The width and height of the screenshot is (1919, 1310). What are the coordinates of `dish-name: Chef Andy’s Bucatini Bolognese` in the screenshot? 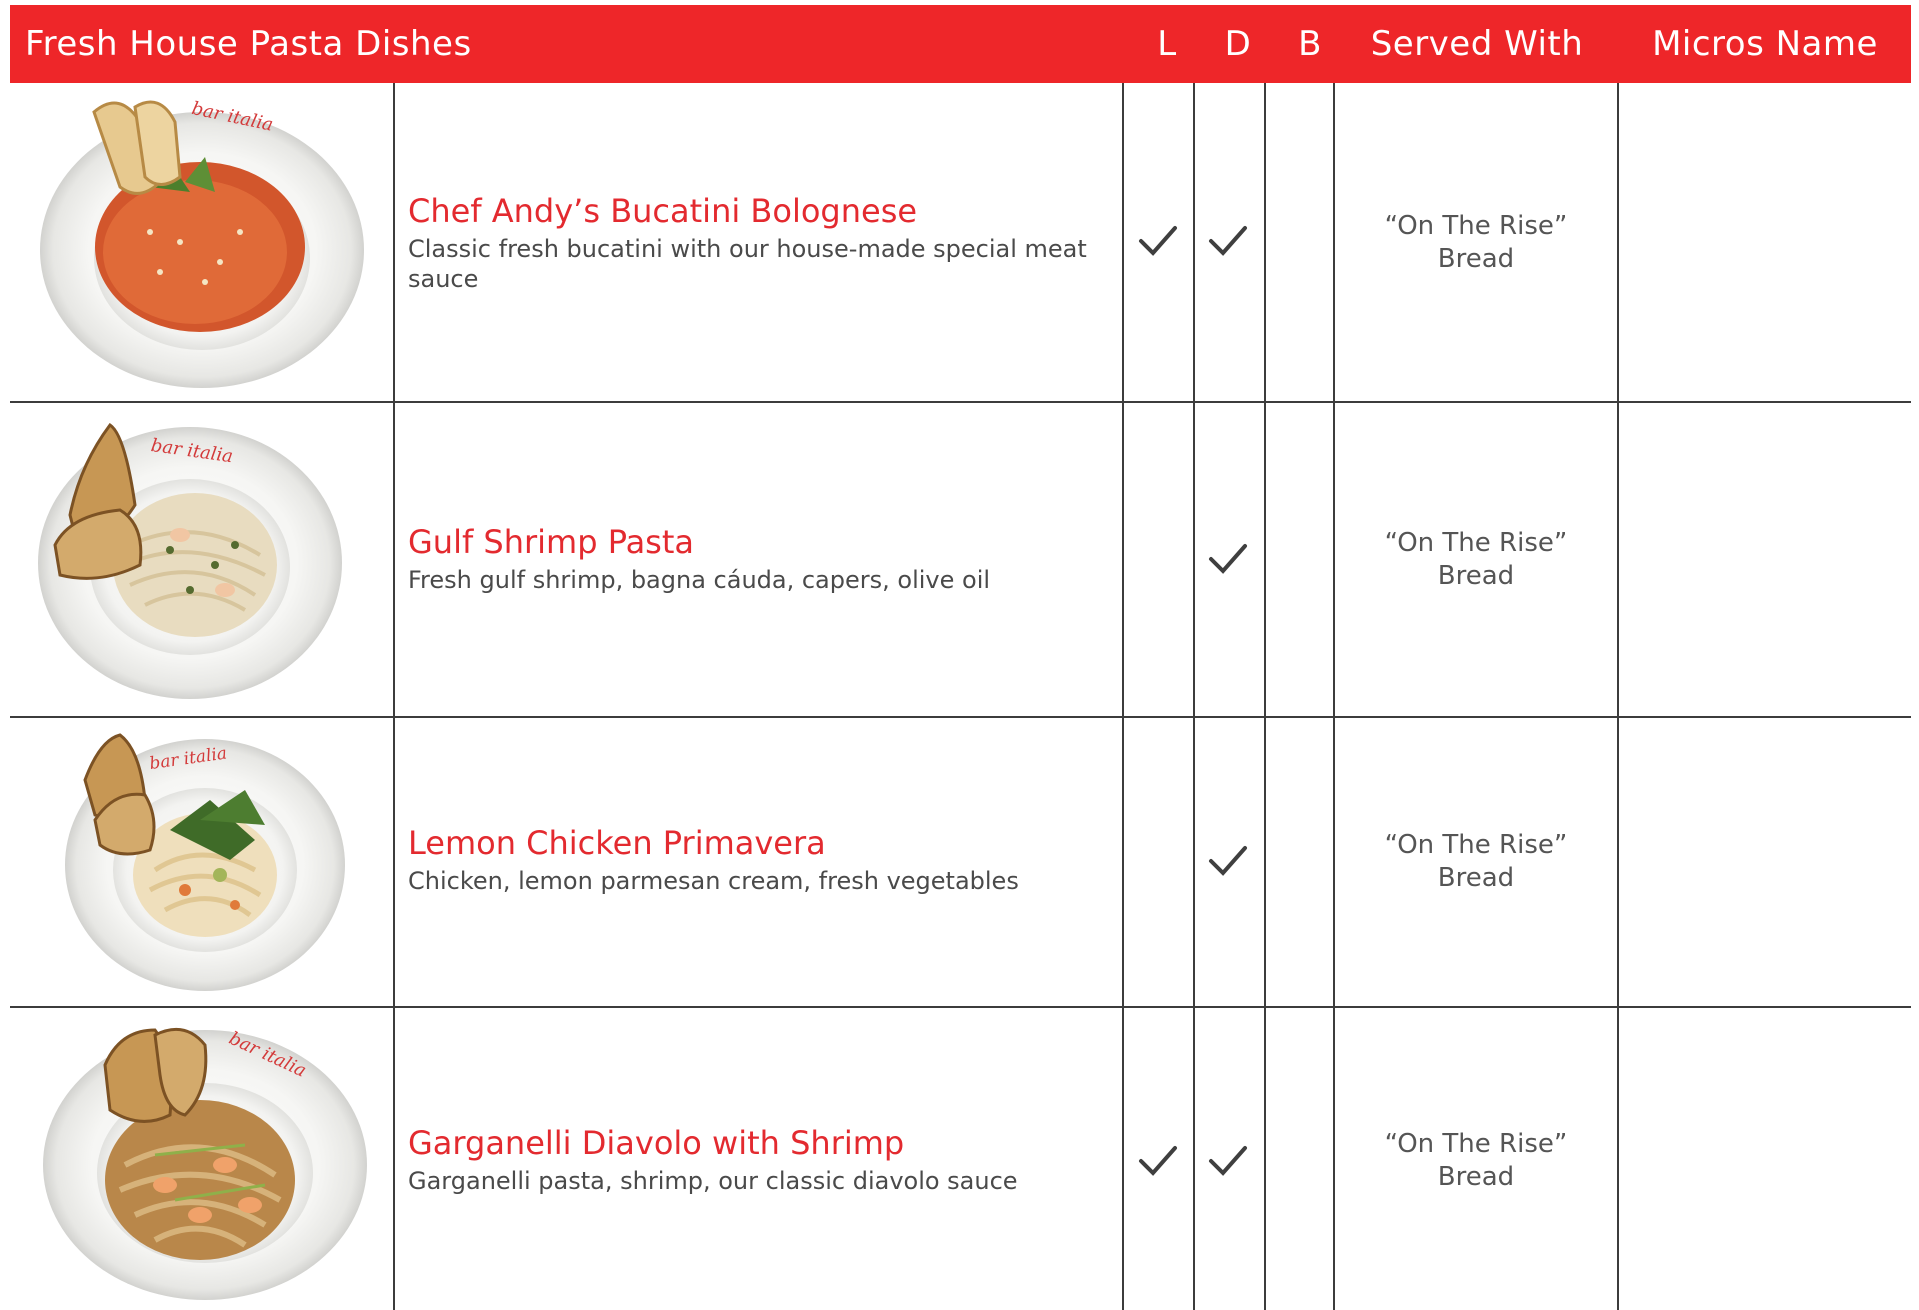 It's located at (663, 211).